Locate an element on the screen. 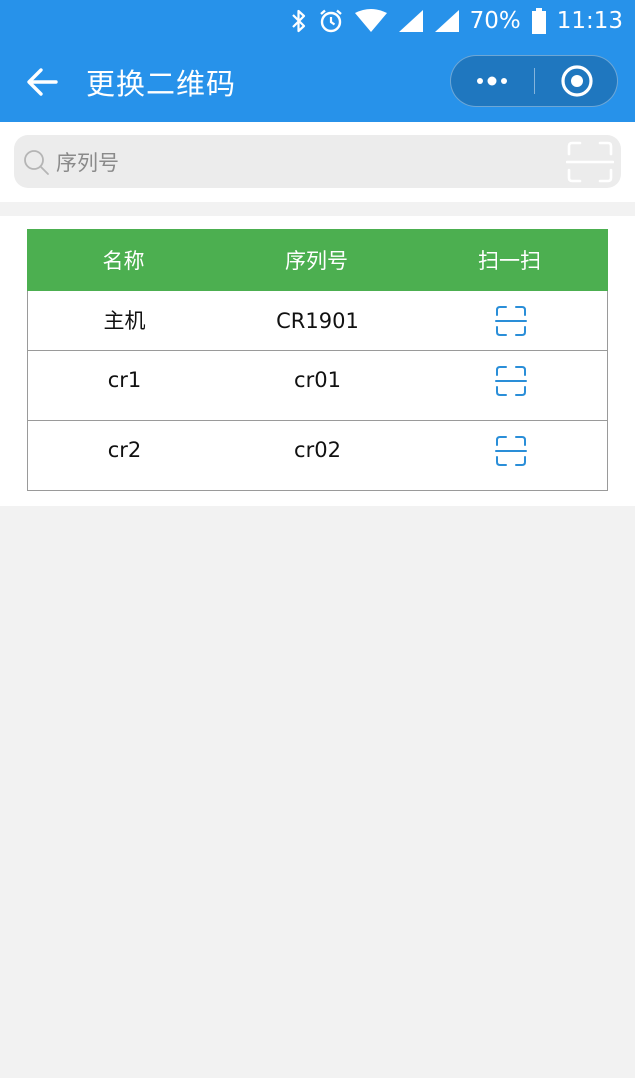 The image size is (635, 1078). battery-icon is located at coordinates (538, 21).